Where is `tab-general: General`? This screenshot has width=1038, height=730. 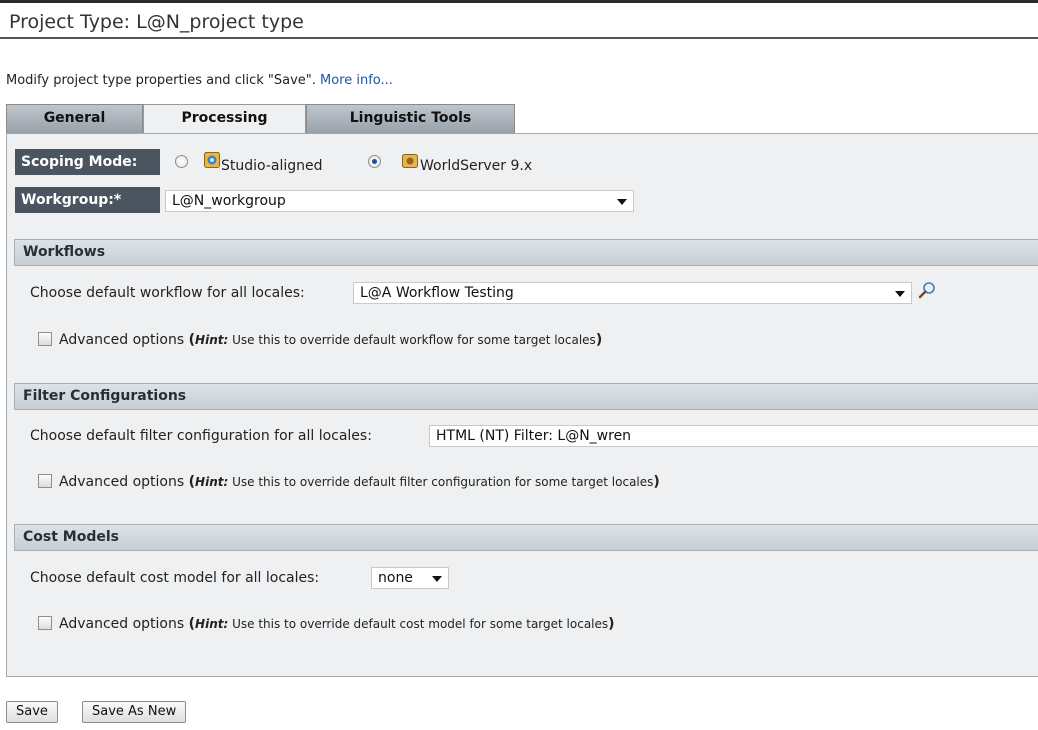
tab-general: General is located at coordinates (74, 118).